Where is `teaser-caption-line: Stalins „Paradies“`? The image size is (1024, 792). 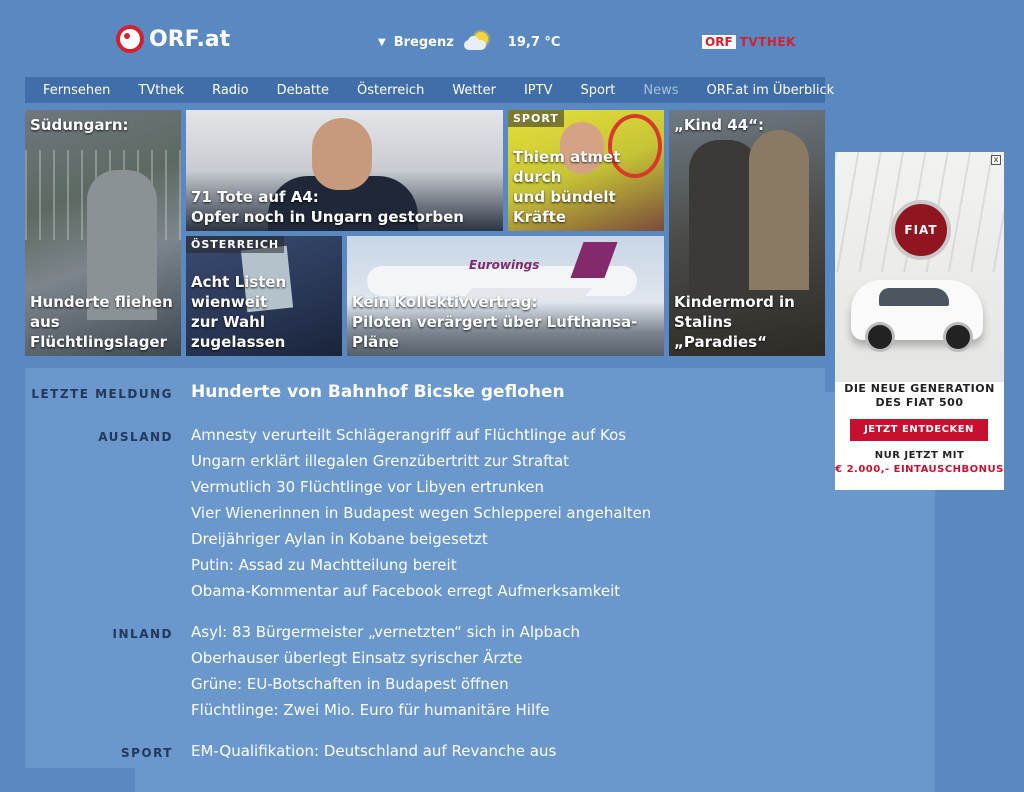 teaser-caption-line: Stalins „Paradies“ is located at coordinates (720, 332).